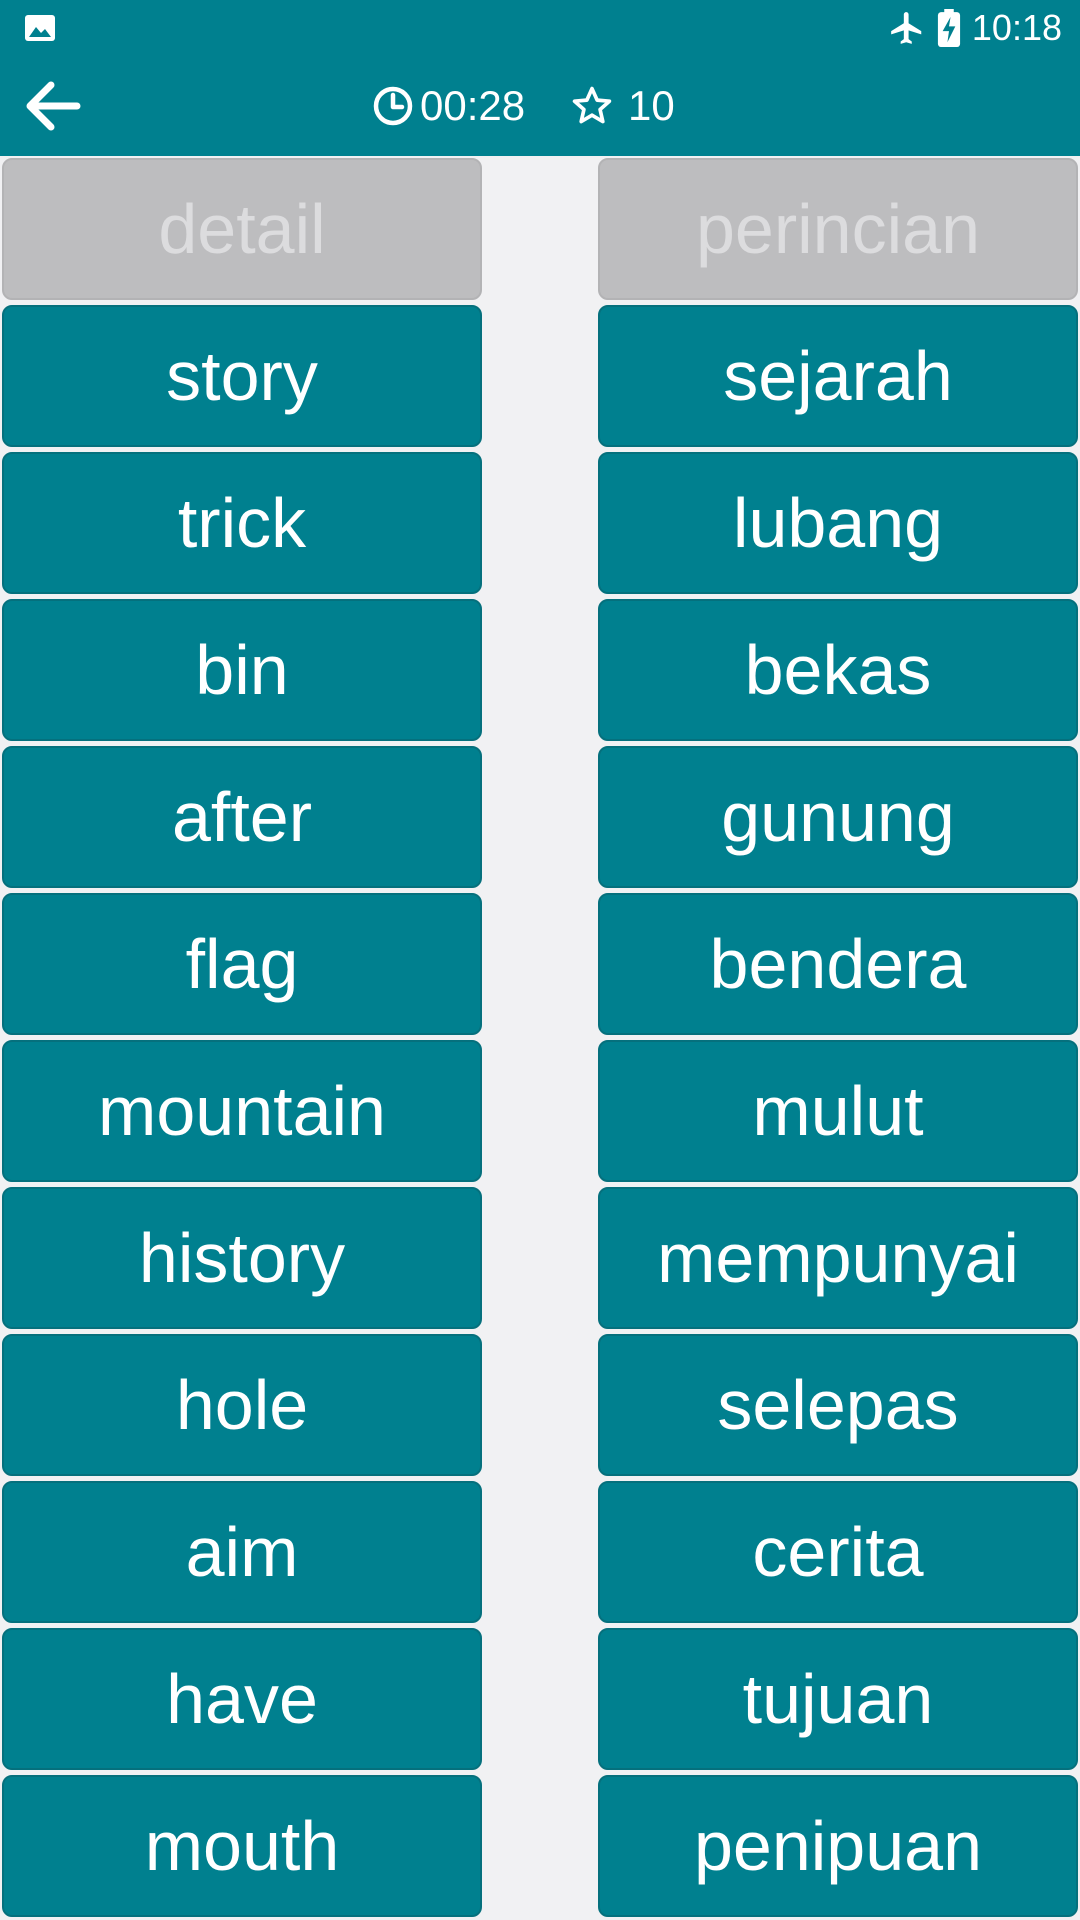 This screenshot has width=1080, height=1920. Describe the element at coordinates (838, 1258) in the screenshot. I see `translation-tile: mempunyai` at that location.